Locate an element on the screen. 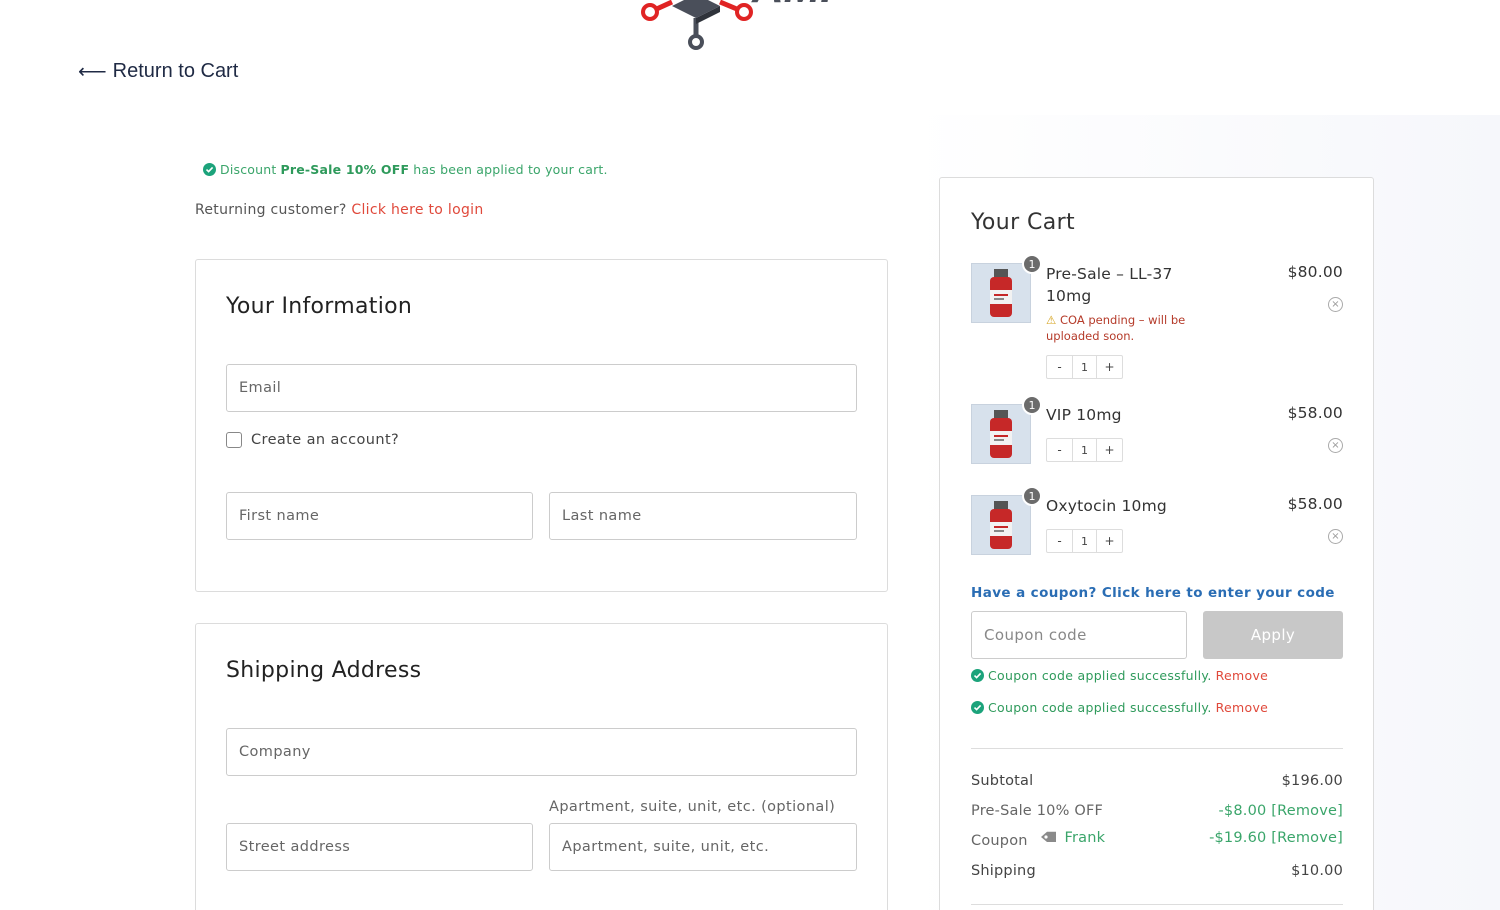 This screenshot has width=1500, height=910. first-name-field: First name is located at coordinates (379, 516).